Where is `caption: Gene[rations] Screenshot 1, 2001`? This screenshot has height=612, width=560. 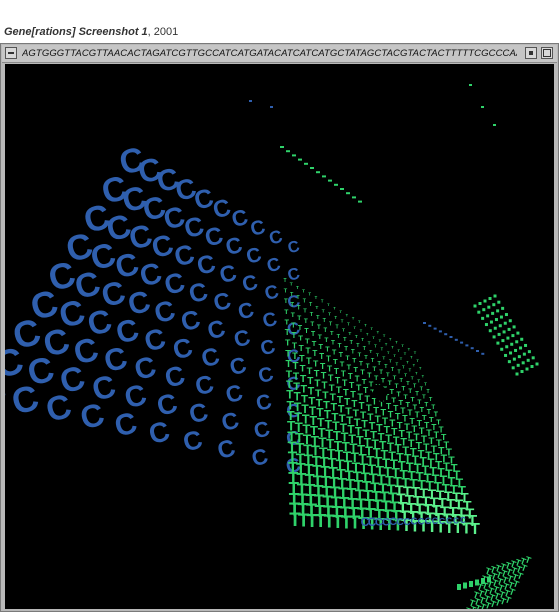 caption: Gene[rations] Screenshot 1, 2001 is located at coordinates (91, 32).